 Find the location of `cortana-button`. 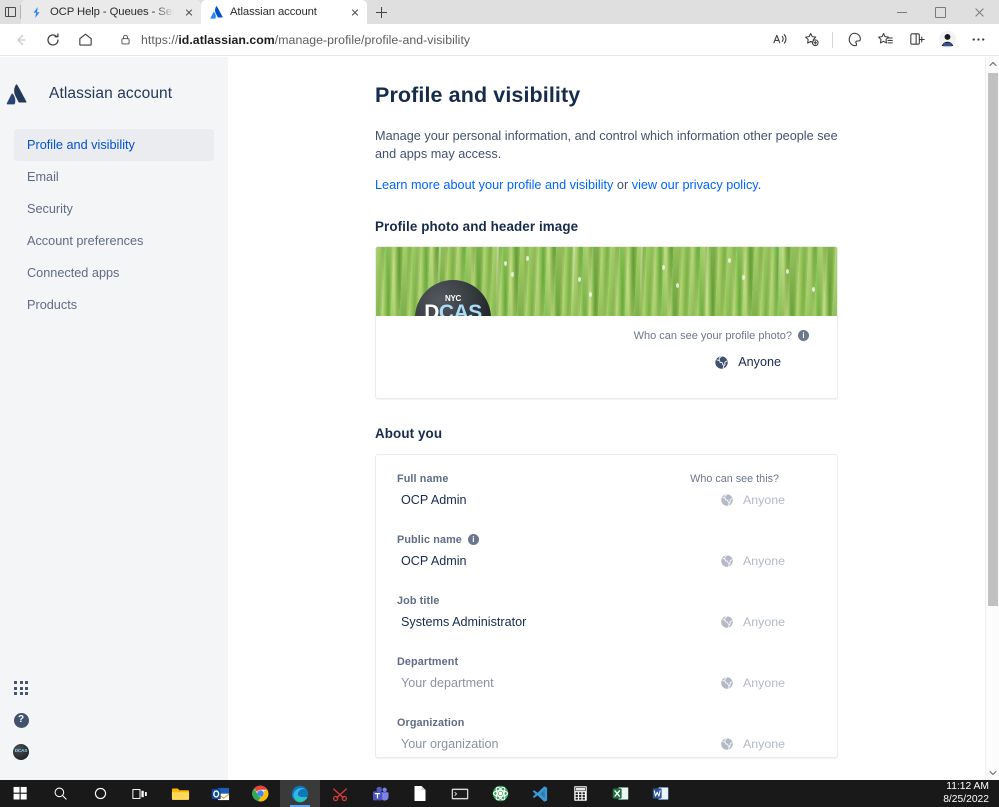

cortana-button is located at coordinates (100, 793).